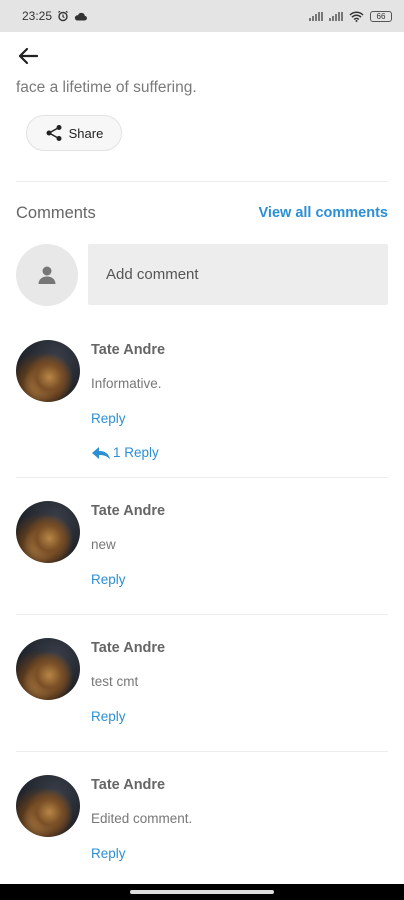 This screenshot has width=404, height=900. I want to click on replies-count: 1 Reply, so click(136, 452).